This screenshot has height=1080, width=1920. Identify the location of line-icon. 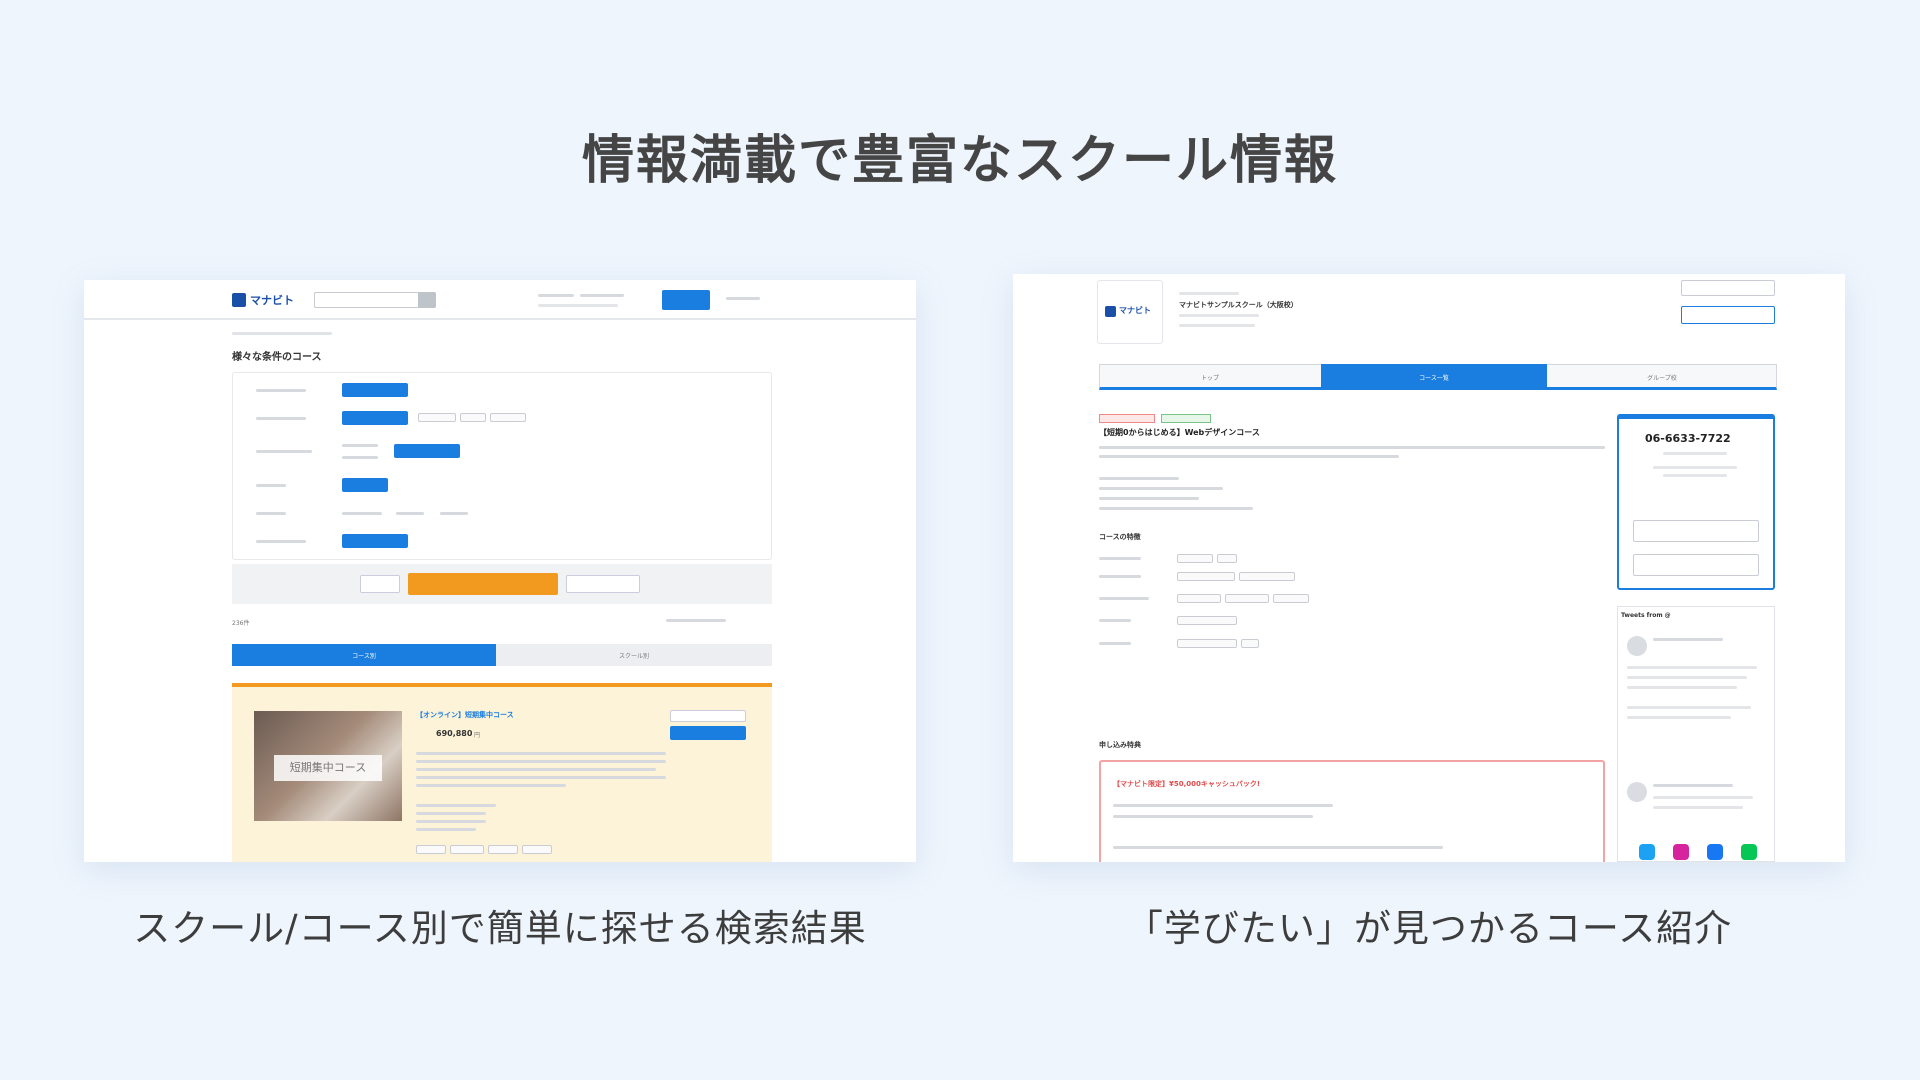
(1749, 852).